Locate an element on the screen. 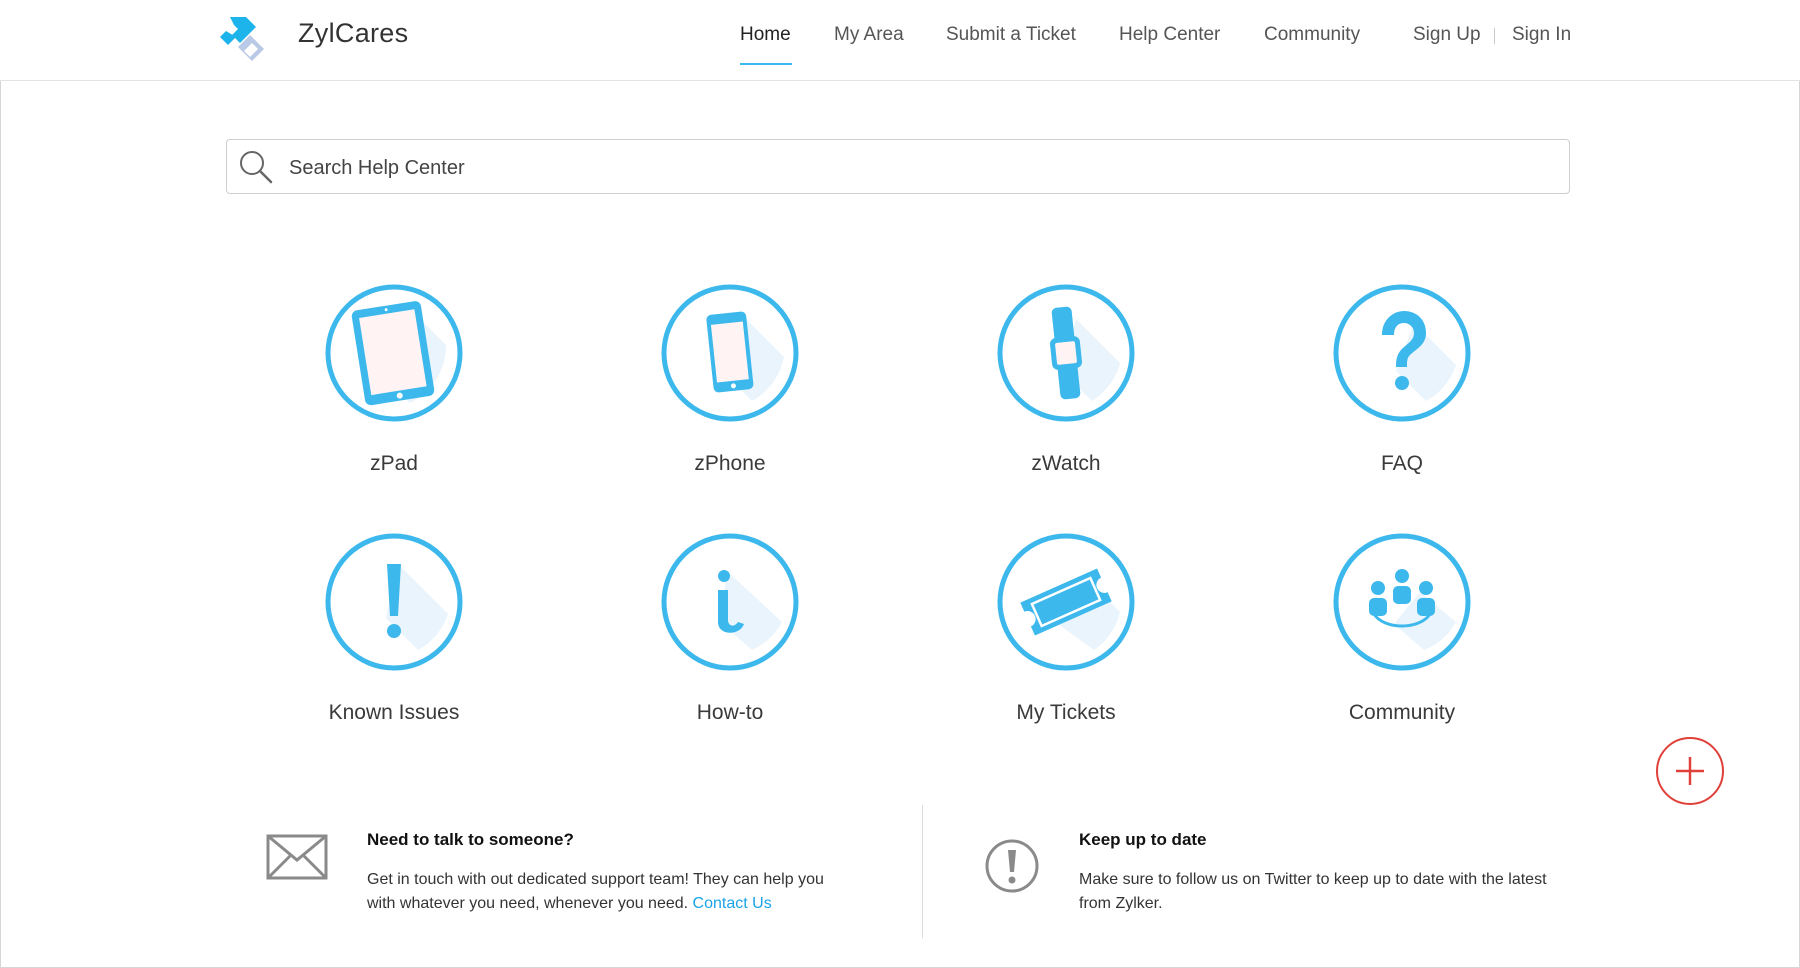 Image resolution: width=1800 pixels, height=968 pixels. category-zphone: zPhone is located at coordinates (730, 379).